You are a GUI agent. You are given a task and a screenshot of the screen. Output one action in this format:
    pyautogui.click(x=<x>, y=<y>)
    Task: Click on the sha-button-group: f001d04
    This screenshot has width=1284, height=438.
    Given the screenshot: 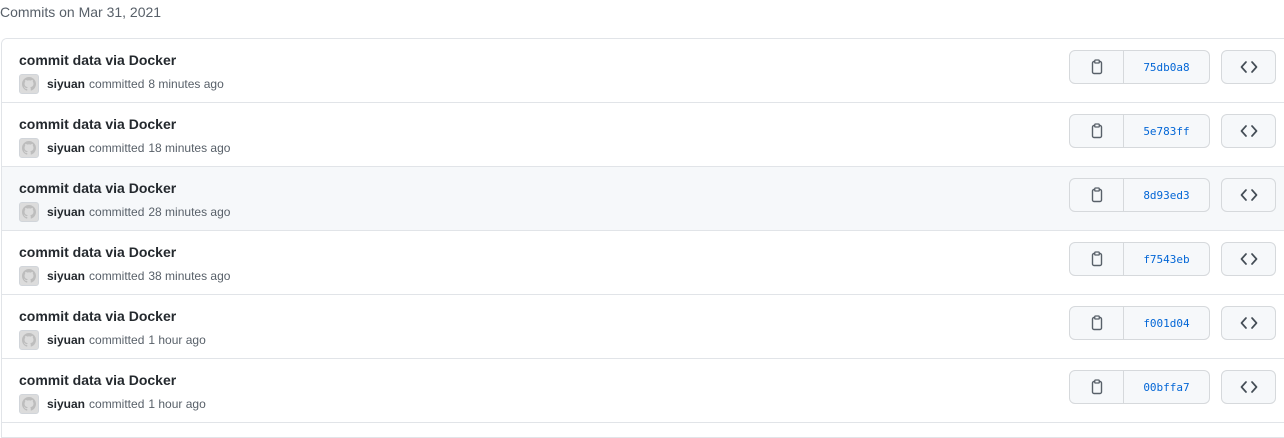 What is the action you would take?
    pyautogui.click(x=1139, y=323)
    